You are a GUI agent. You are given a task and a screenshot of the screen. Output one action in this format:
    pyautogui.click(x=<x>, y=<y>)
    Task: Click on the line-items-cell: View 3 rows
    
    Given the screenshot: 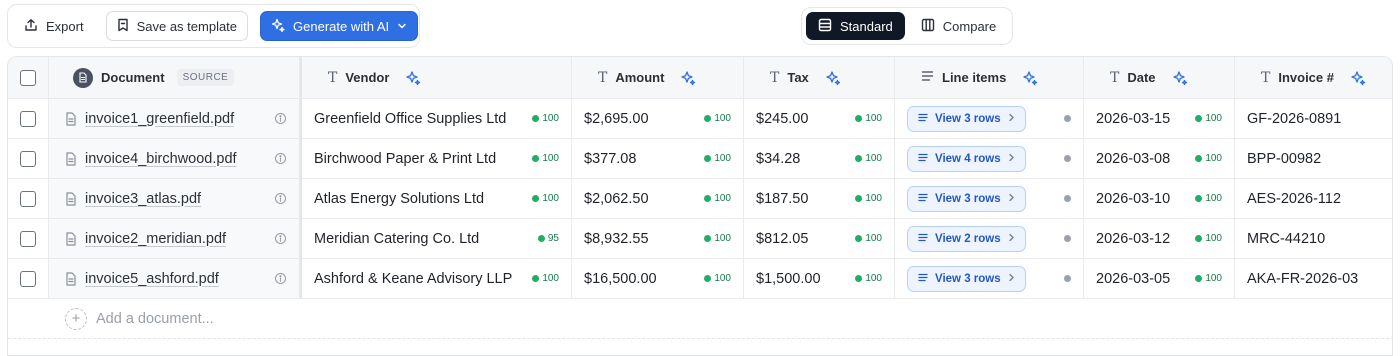 What is the action you would take?
    pyautogui.click(x=989, y=279)
    